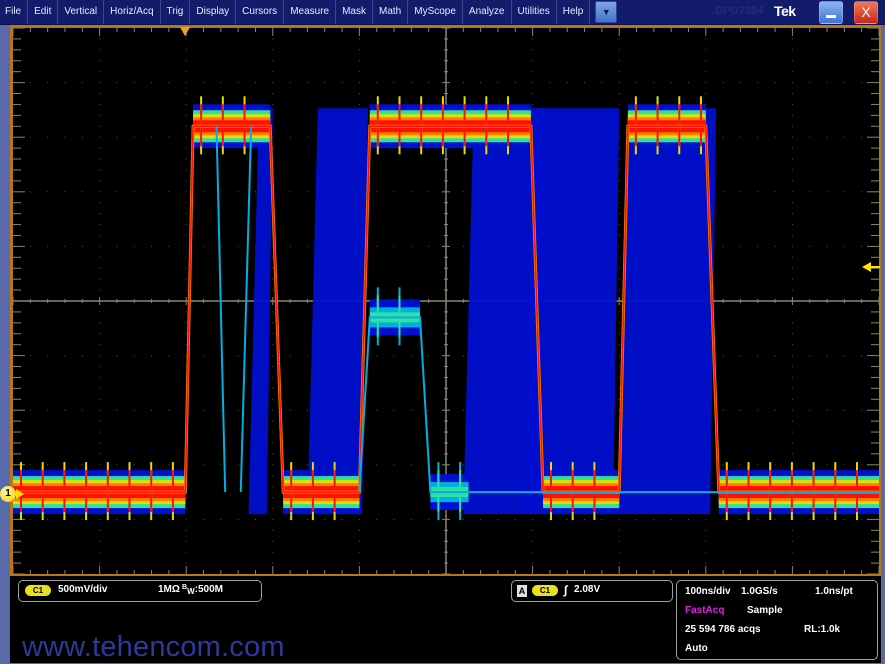  What do you see at coordinates (43, 12) in the screenshot?
I see `menu-item-edit: Edit` at bounding box center [43, 12].